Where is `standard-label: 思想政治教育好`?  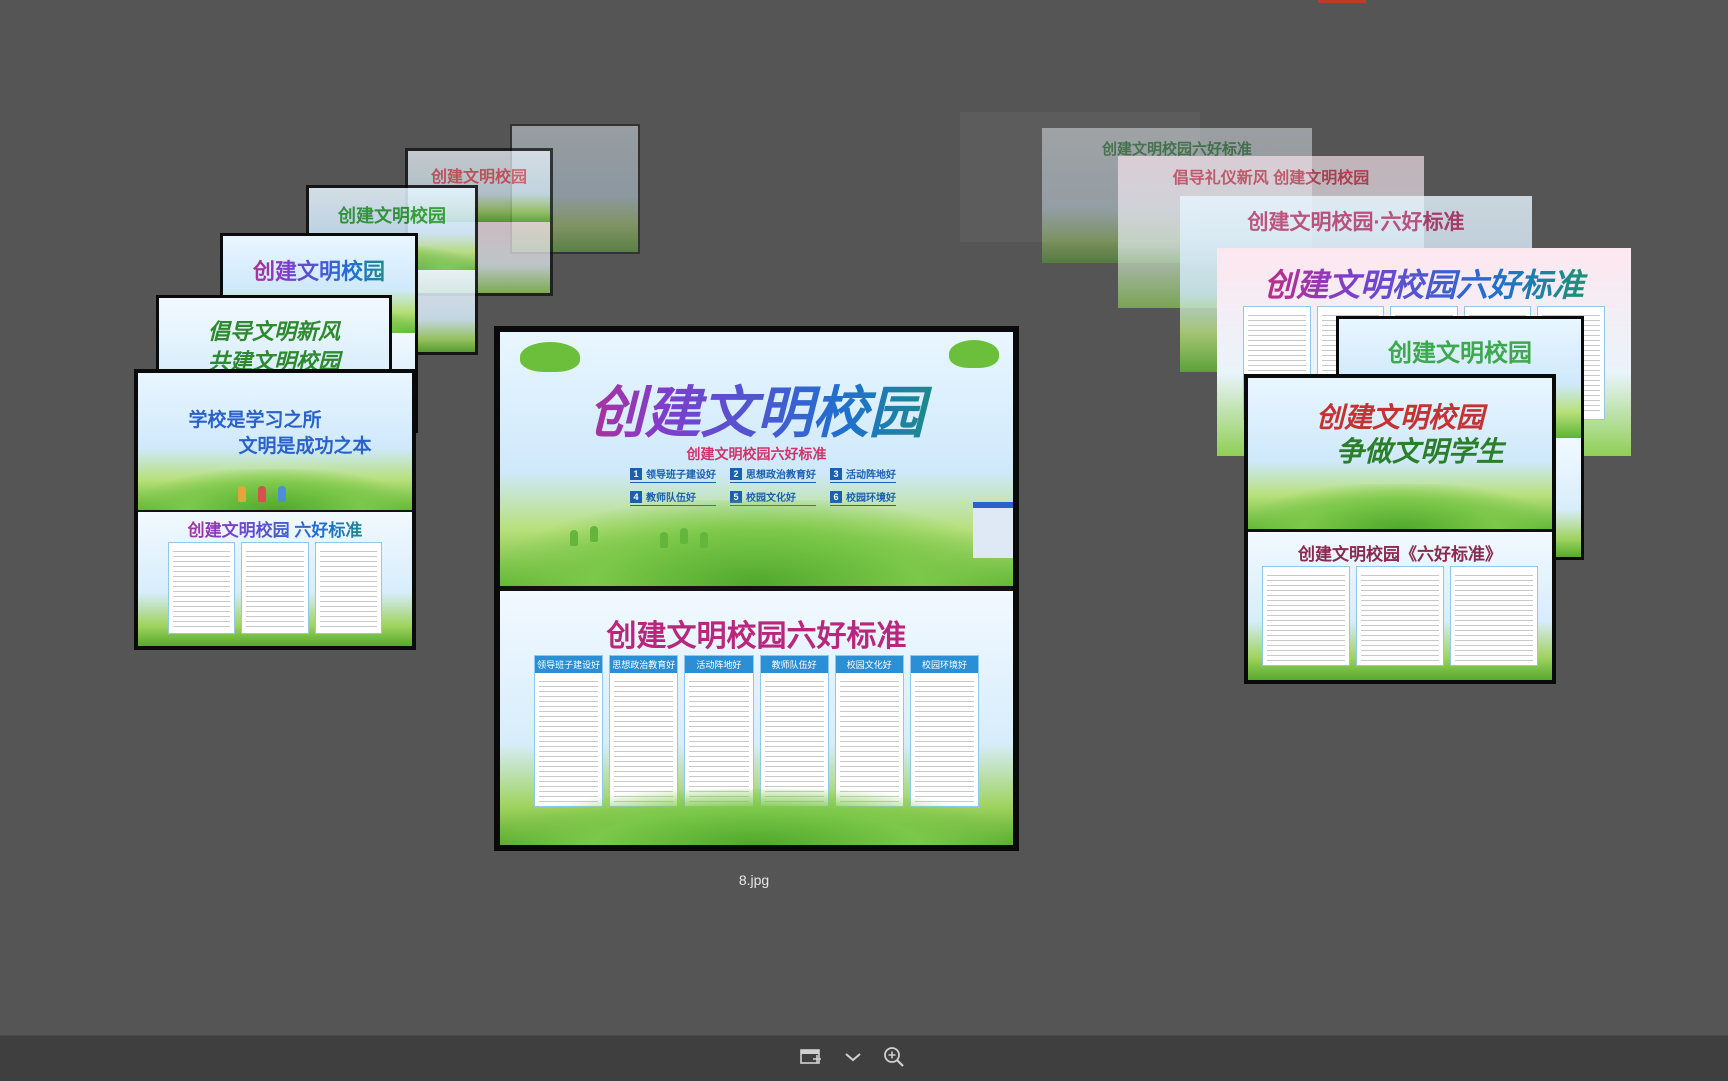
standard-label: 思想政治教育好 is located at coordinates (781, 475).